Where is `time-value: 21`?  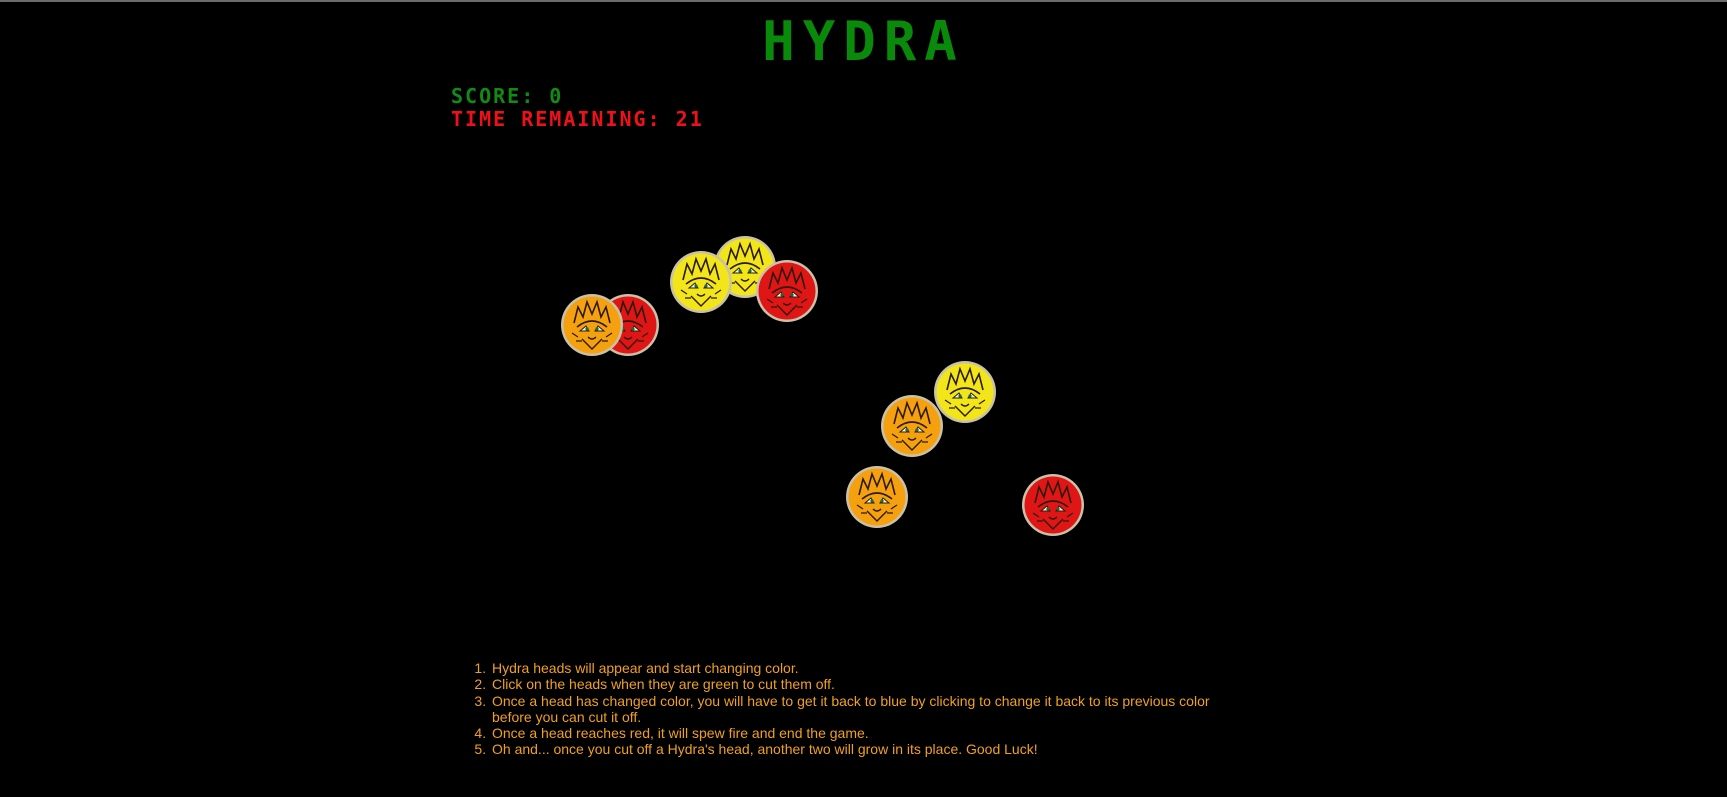
time-value: 21 is located at coordinates (689, 119).